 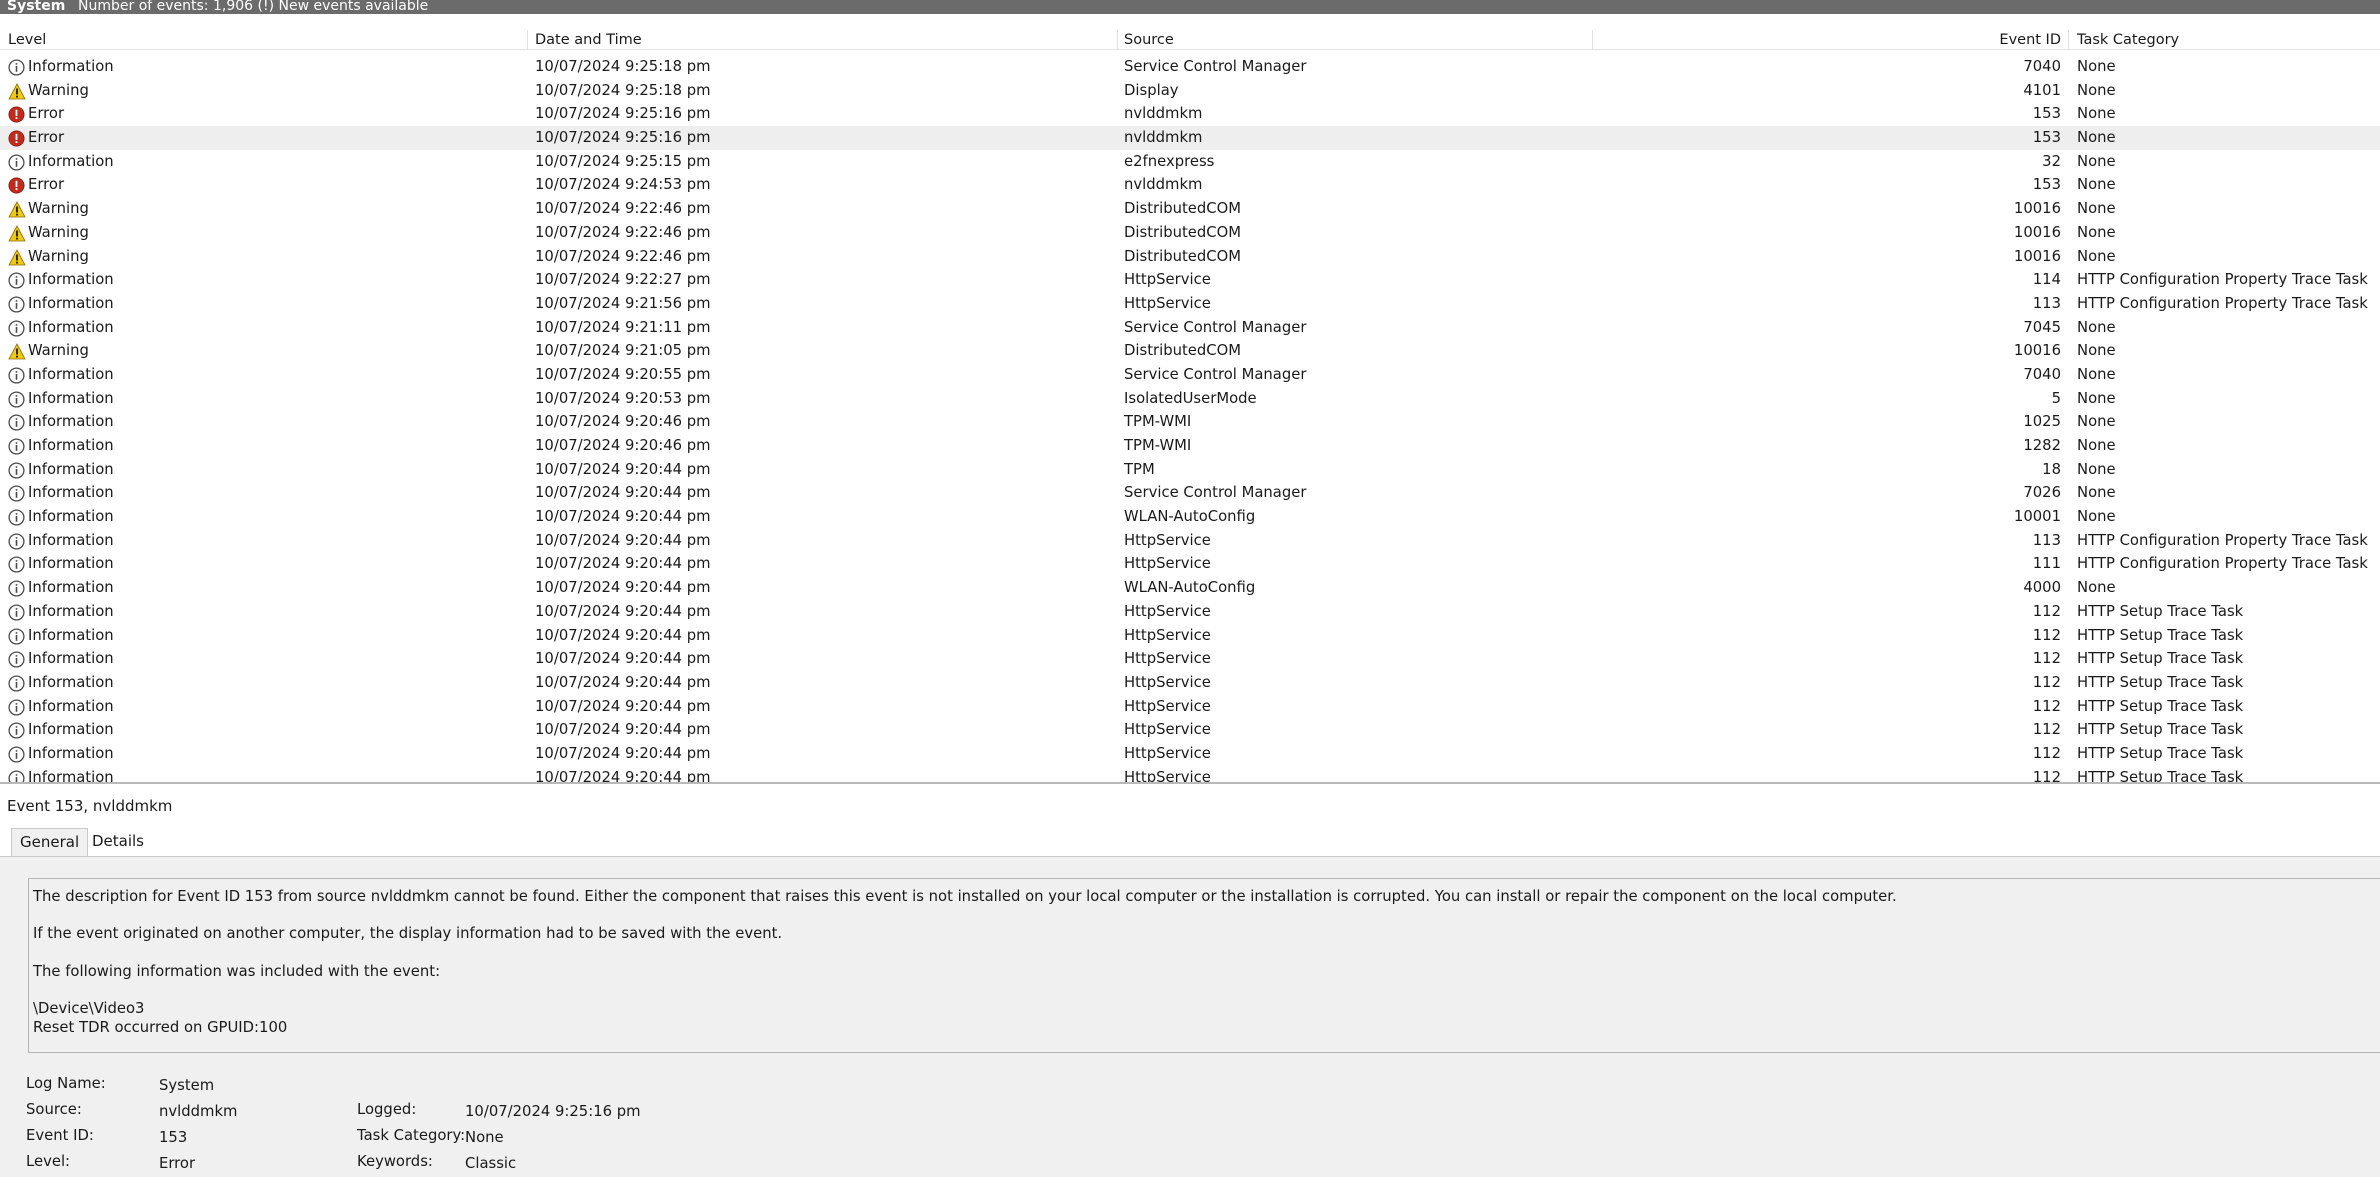 What do you see at coordinates (2046, 303) in the screenshot?
I see `event-id-cell: 113` at bounding box center [2046, 303].